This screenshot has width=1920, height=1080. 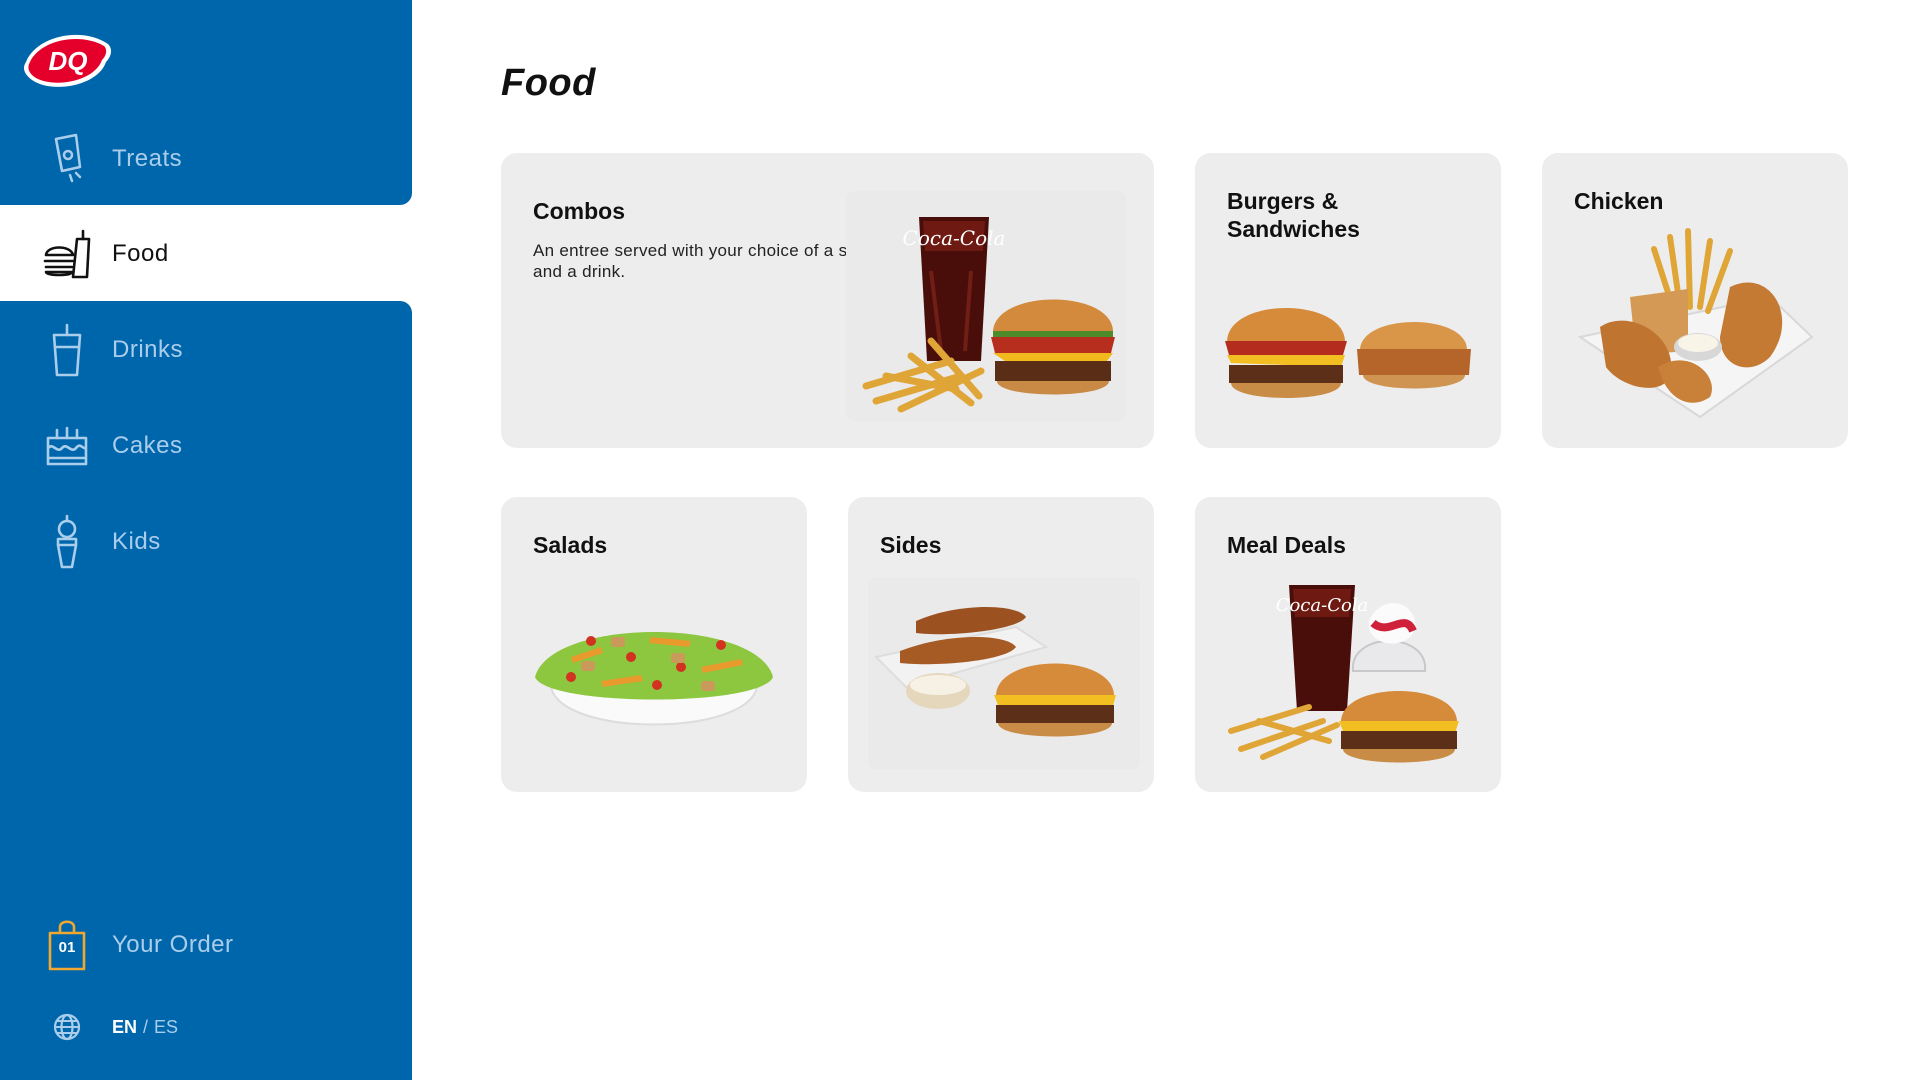 I want to click on burger-drink-icon, so click(x=67, y=254).